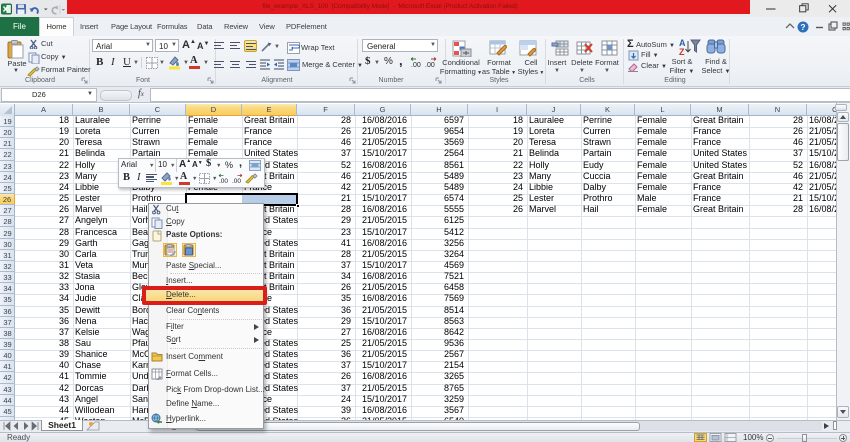 The image size is (850, 442). Describe the element at coordinates (682, 51) in the screenshot. I see `svg-text: Z` at that location.